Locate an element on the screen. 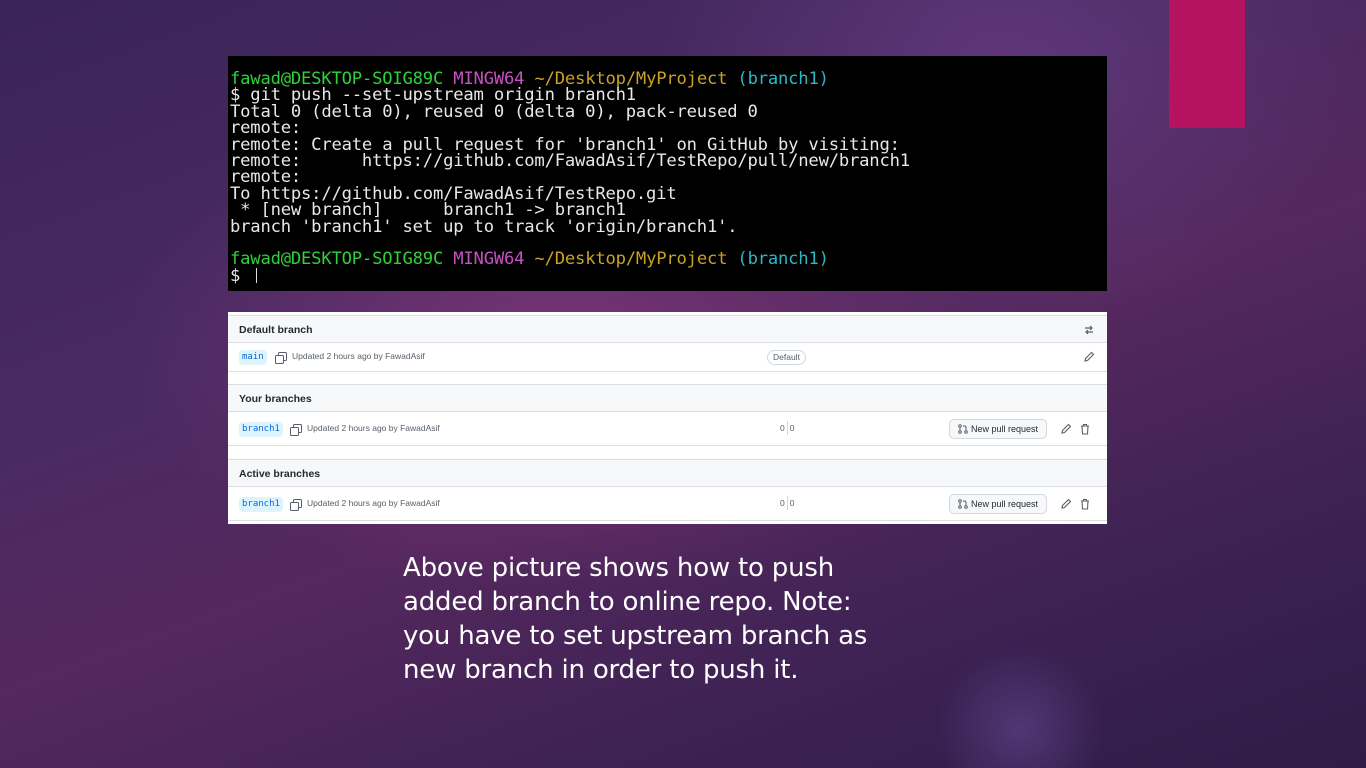 The height and width of the screenshot is (768, 1366). caption-line: new branch in order to push it. is located at coordinates (601, 670).